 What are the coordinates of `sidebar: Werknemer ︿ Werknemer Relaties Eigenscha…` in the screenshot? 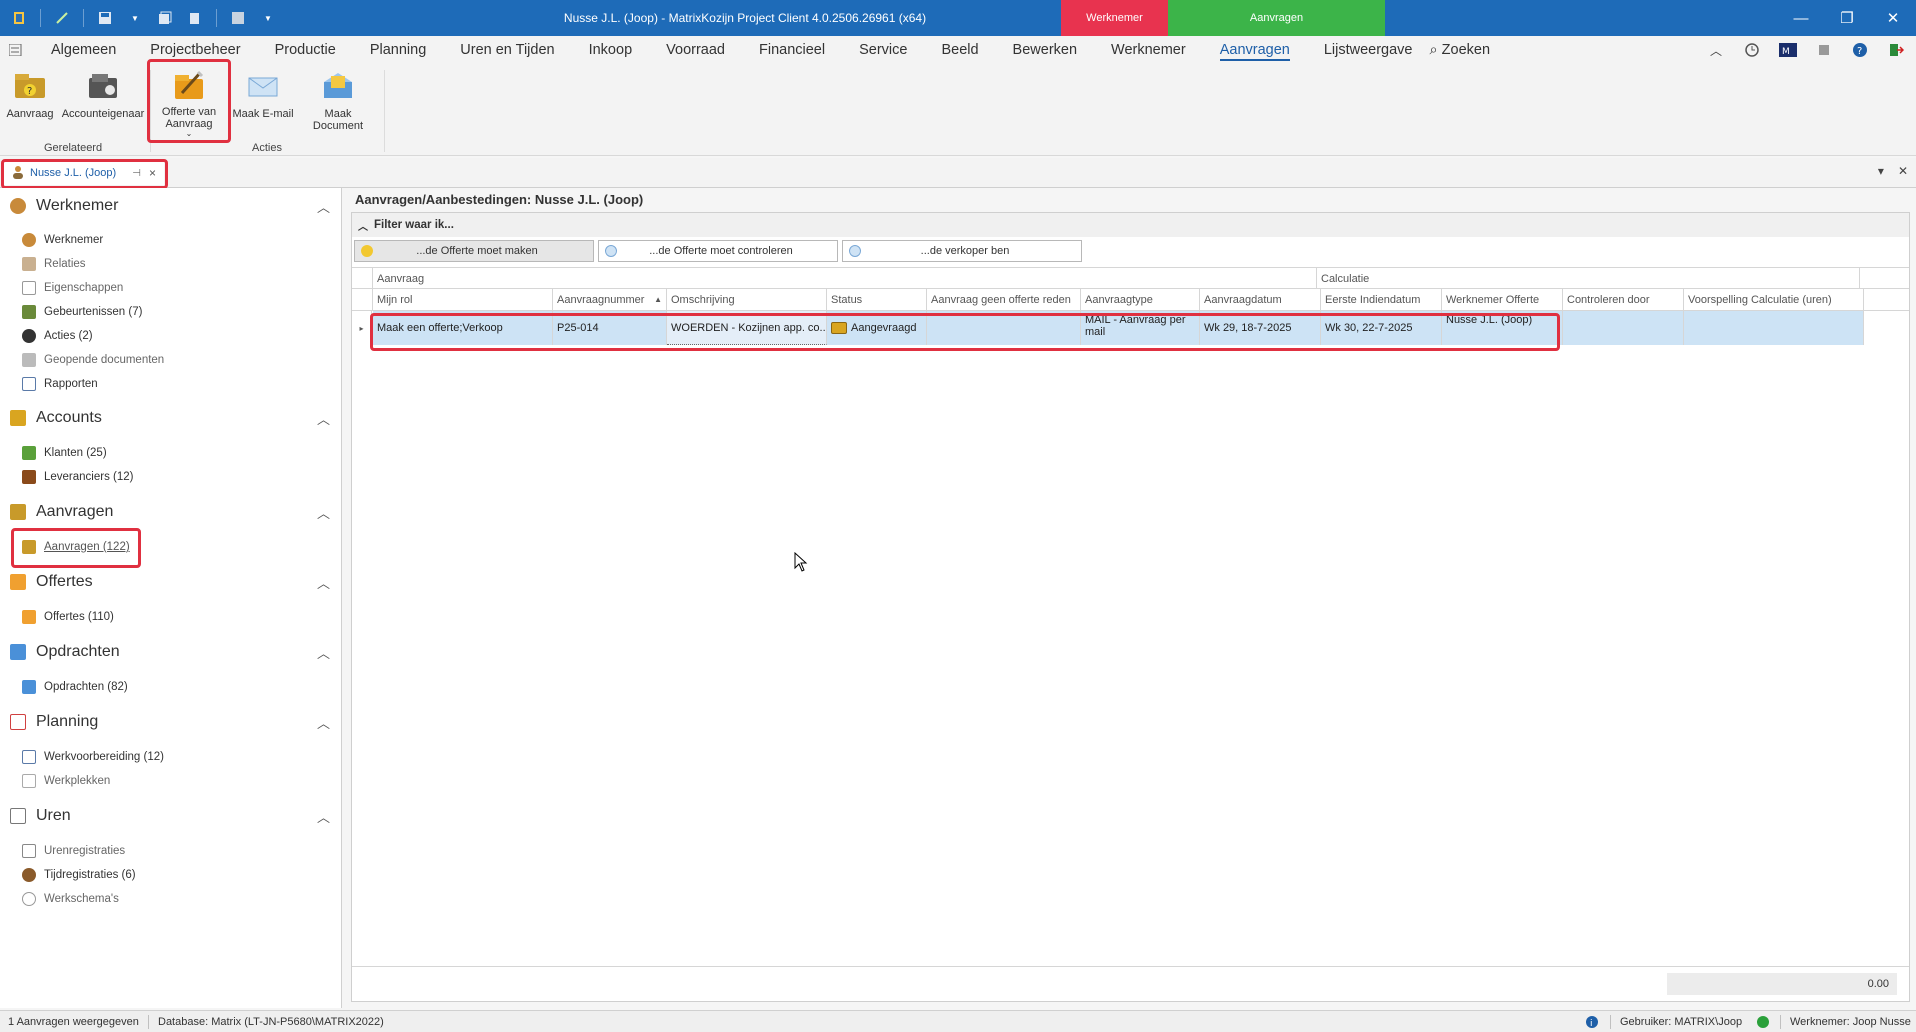 It's located at (171, 598).